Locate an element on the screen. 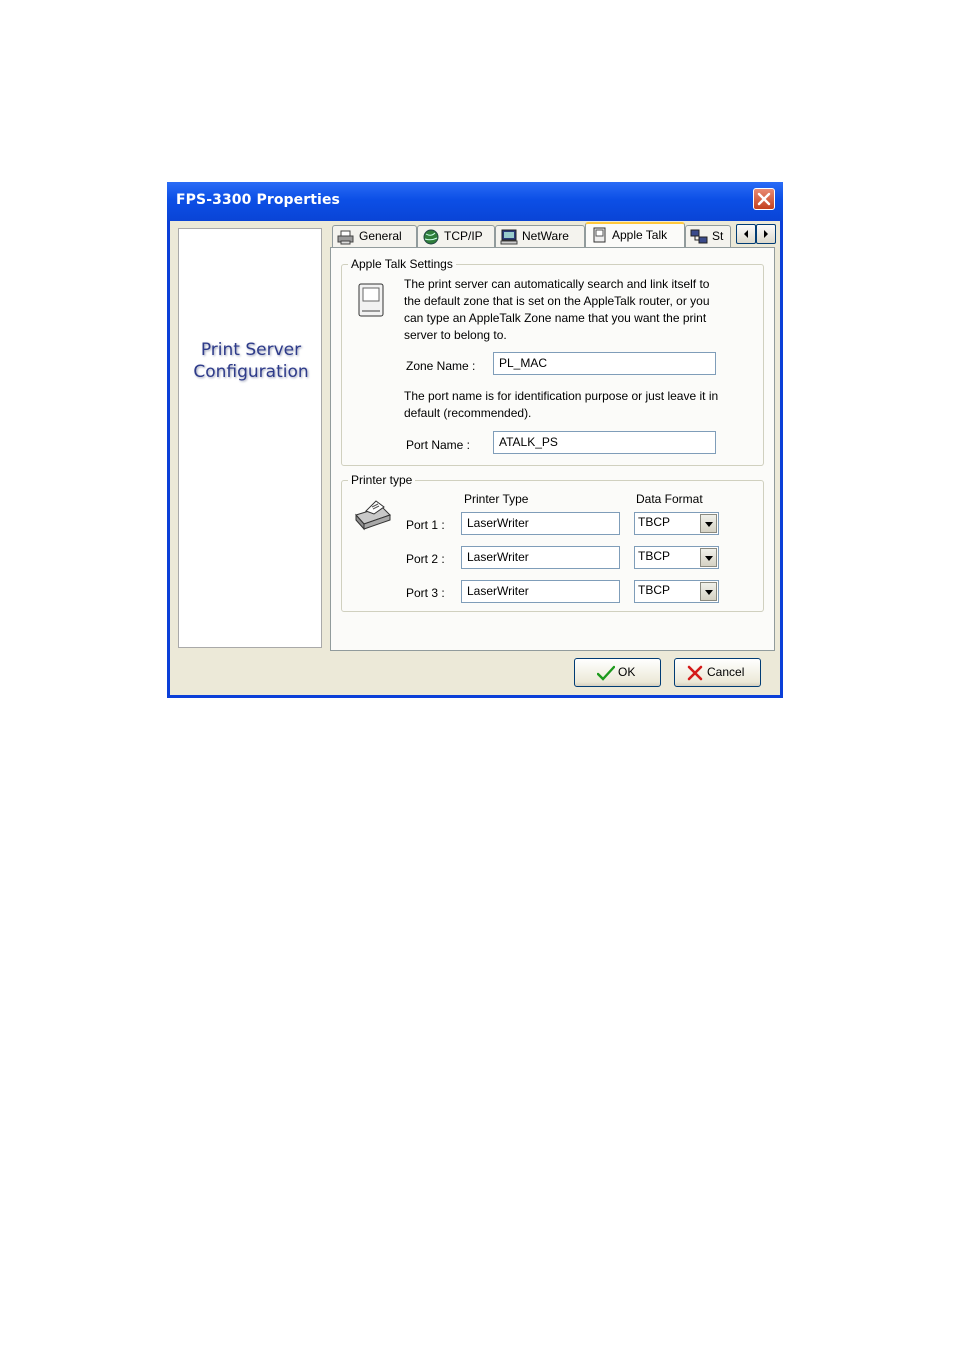 The width and height of the screenshot is (954, 1351). close-button is located at coordinates (764, 199).